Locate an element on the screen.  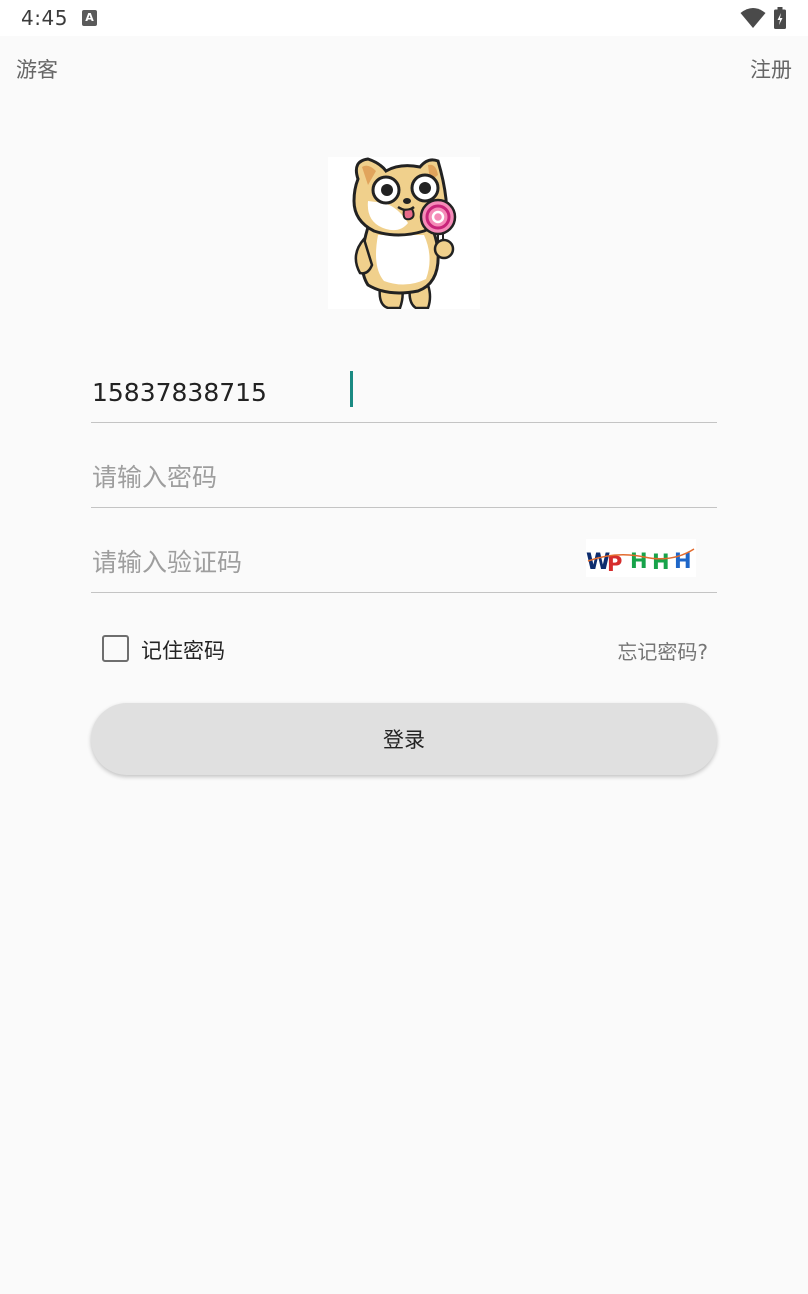
password-input is located at coordinates (404, 477).